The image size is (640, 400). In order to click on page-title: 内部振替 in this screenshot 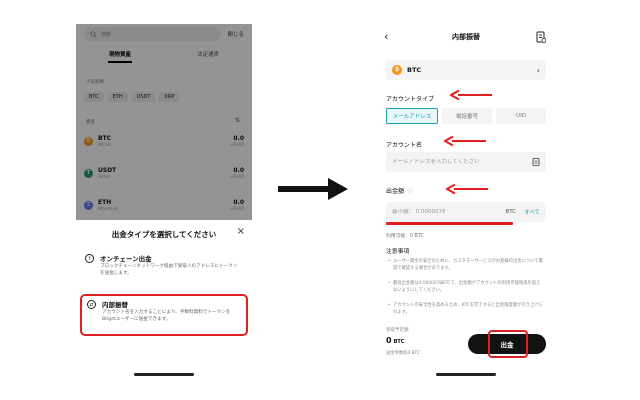, I will do `click(466, 37)`.